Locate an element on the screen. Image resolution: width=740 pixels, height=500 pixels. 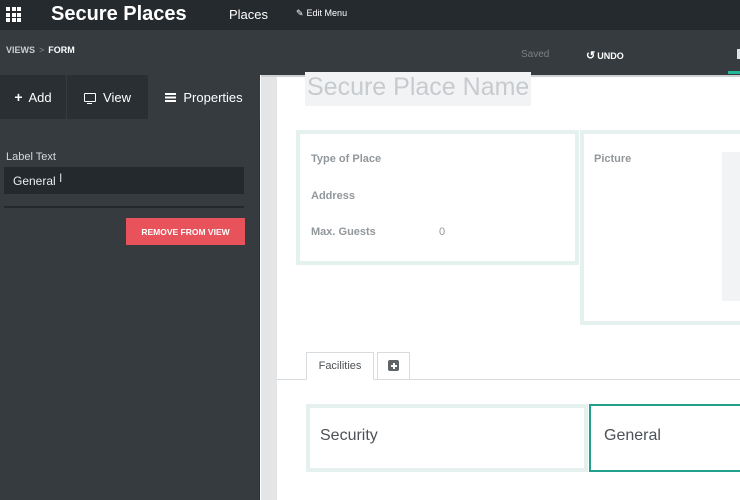
toolbar-tab-partial is located at coordinates (734, 52).